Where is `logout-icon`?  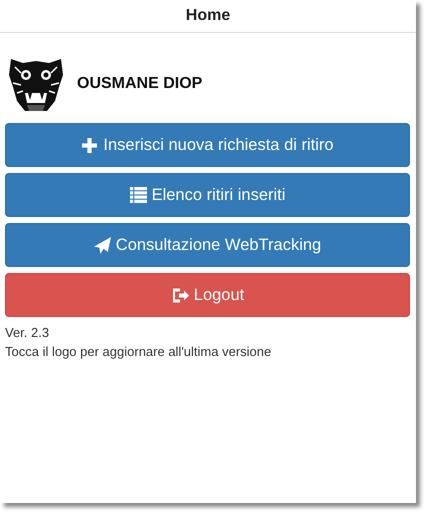 logout-icon is located at coordinates (179, 295).